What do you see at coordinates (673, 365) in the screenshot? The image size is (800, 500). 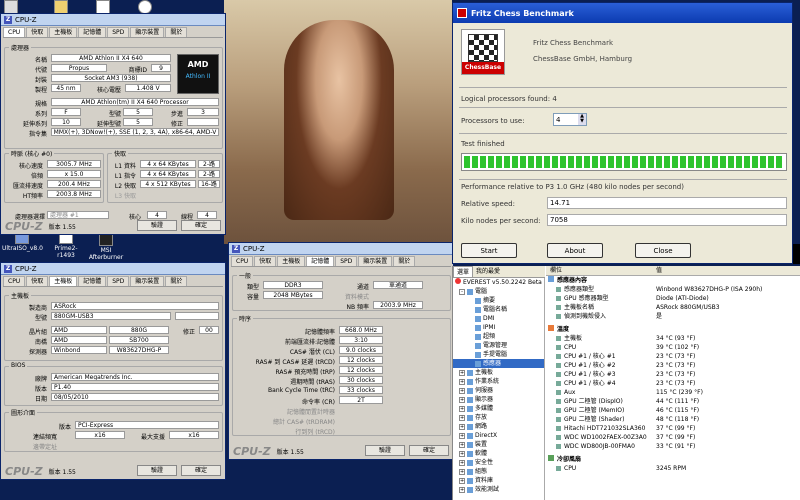 I see `details-row: CPU #1 / 核心 #2 23 °C (73 °F)` at bounding box center [673, 365].